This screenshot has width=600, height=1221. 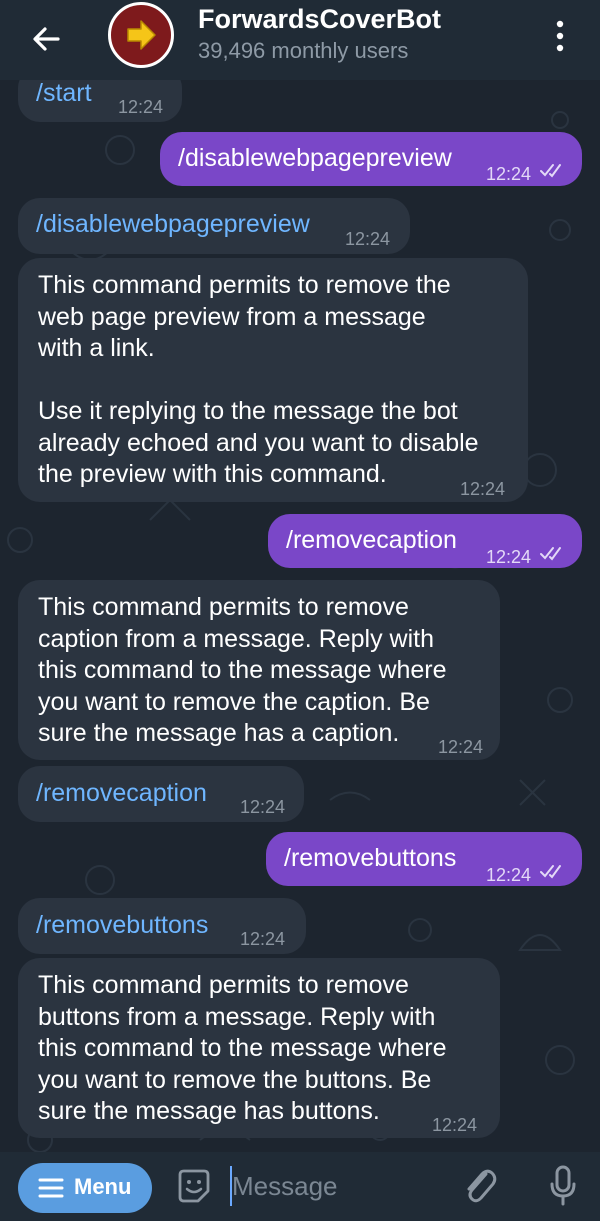 What do you see at coordinates (212, 474) in the screenshot?
I see `message-line: the preview with this command.` at bounding box center [212, 474].